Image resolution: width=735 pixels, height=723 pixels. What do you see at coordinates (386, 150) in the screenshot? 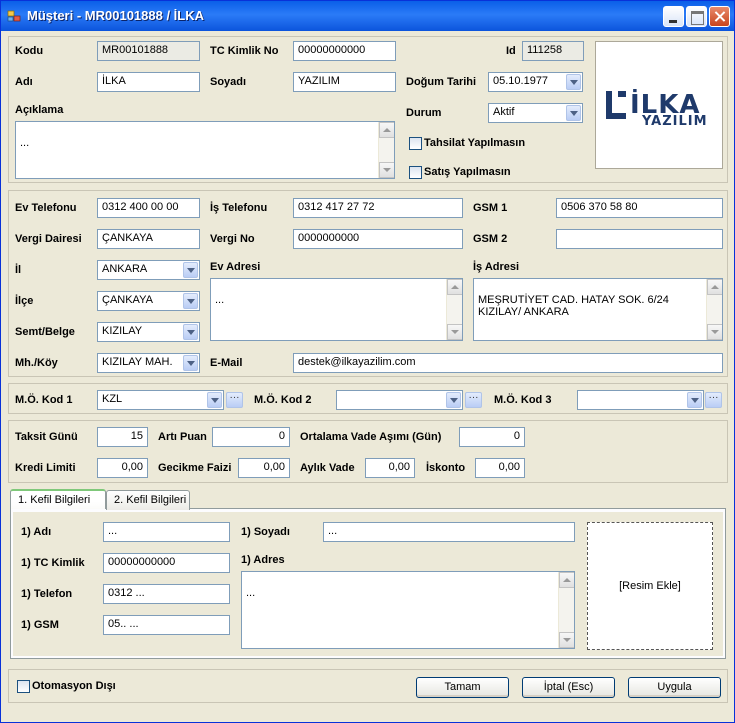
I see `aciklama-scrollbar` at bounding box center [386, 150].